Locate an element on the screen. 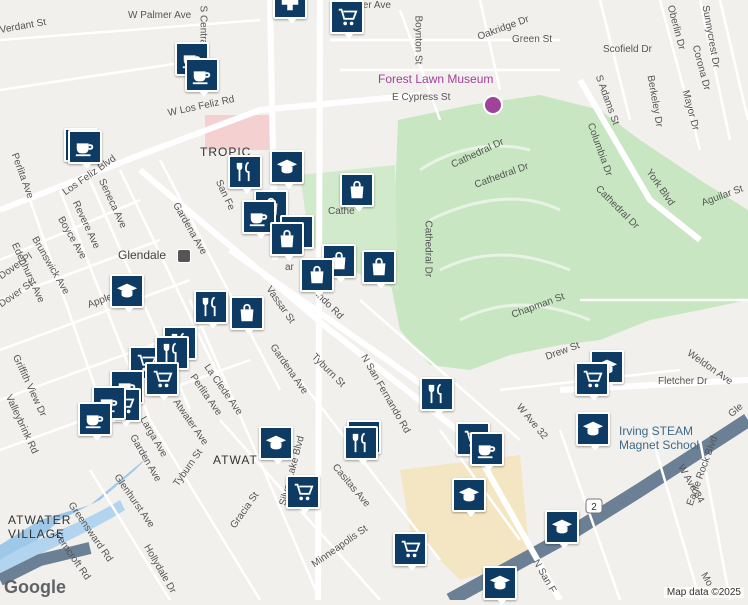 The height and width of the screenshot is (605, 748). google-logo: Google is located at coordinates (35, 587).